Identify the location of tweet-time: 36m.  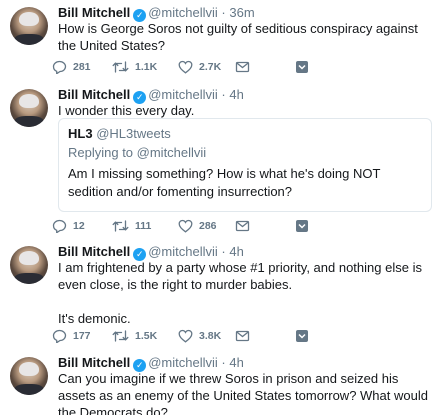
(241, 12).